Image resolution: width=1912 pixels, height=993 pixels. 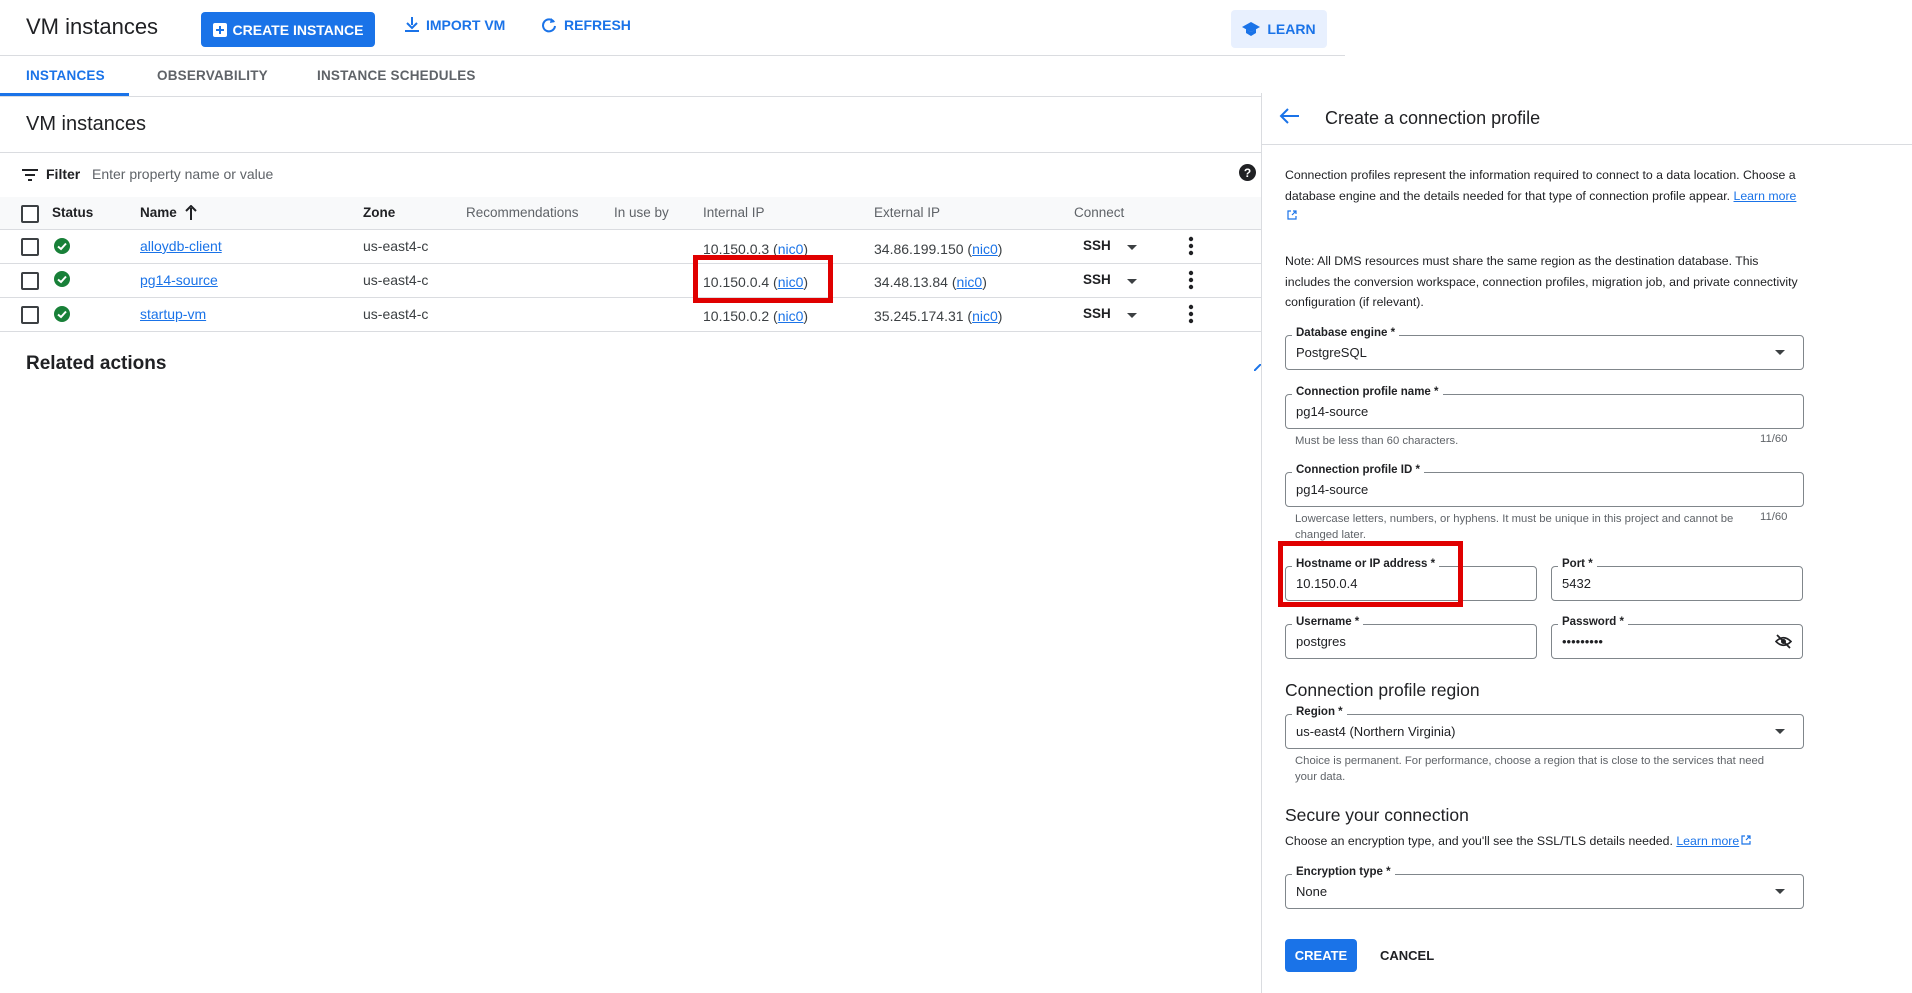 I want to click on related-actions-heading: Related actions, so click(x=96, y=363).